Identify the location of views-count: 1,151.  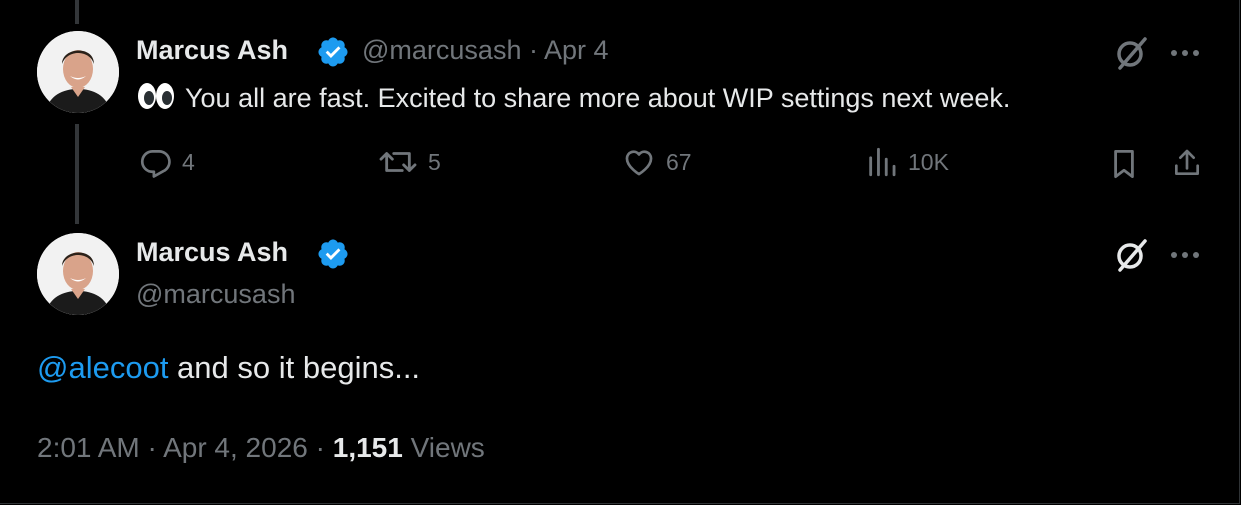
(367, 447).